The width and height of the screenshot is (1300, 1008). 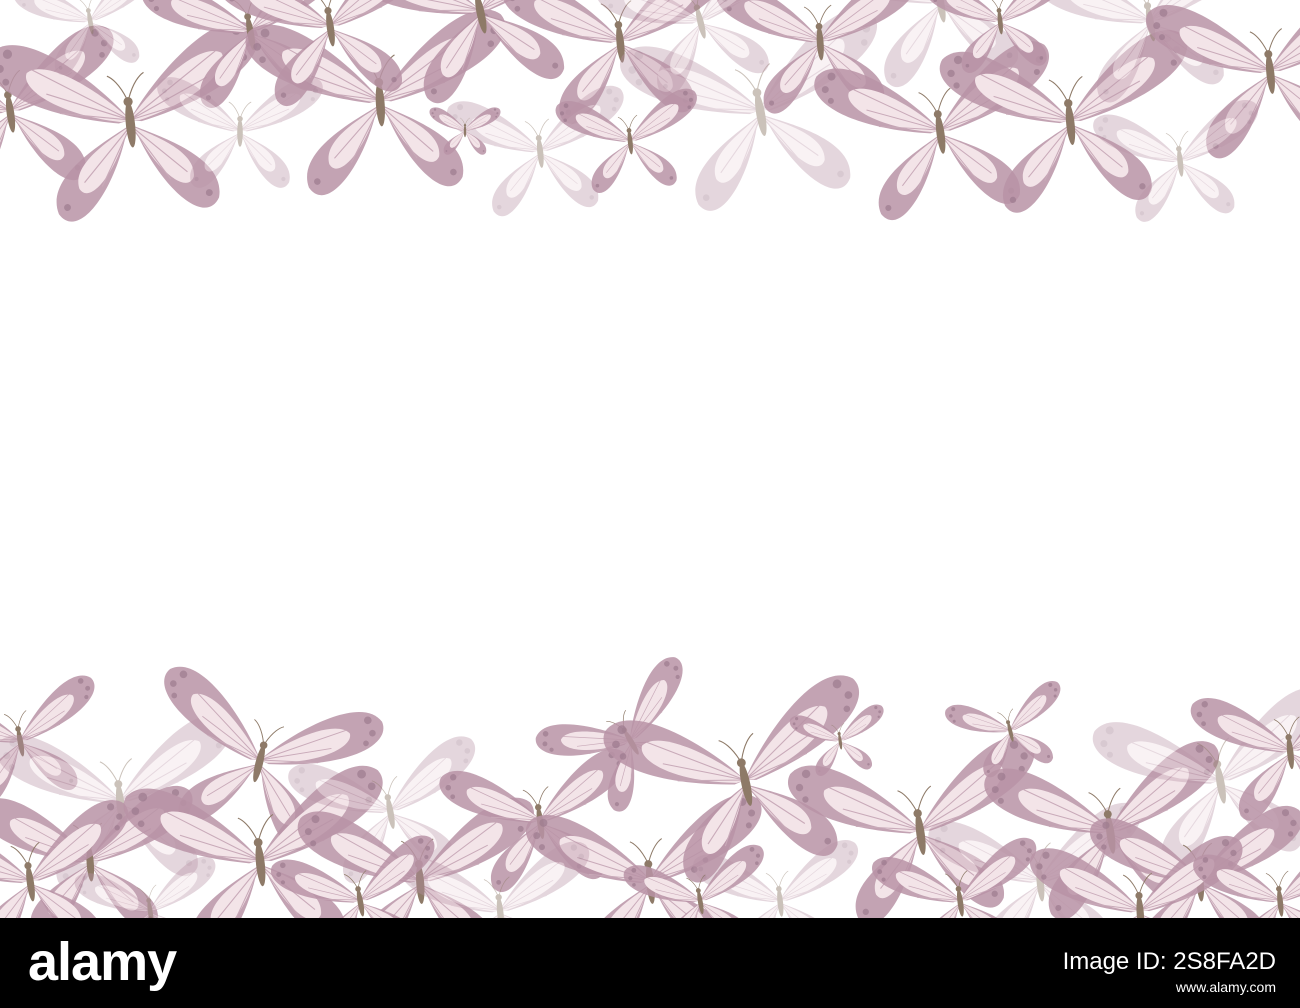 I want to click on site-url: www.alamy.com, so click(x=1225, y=987).